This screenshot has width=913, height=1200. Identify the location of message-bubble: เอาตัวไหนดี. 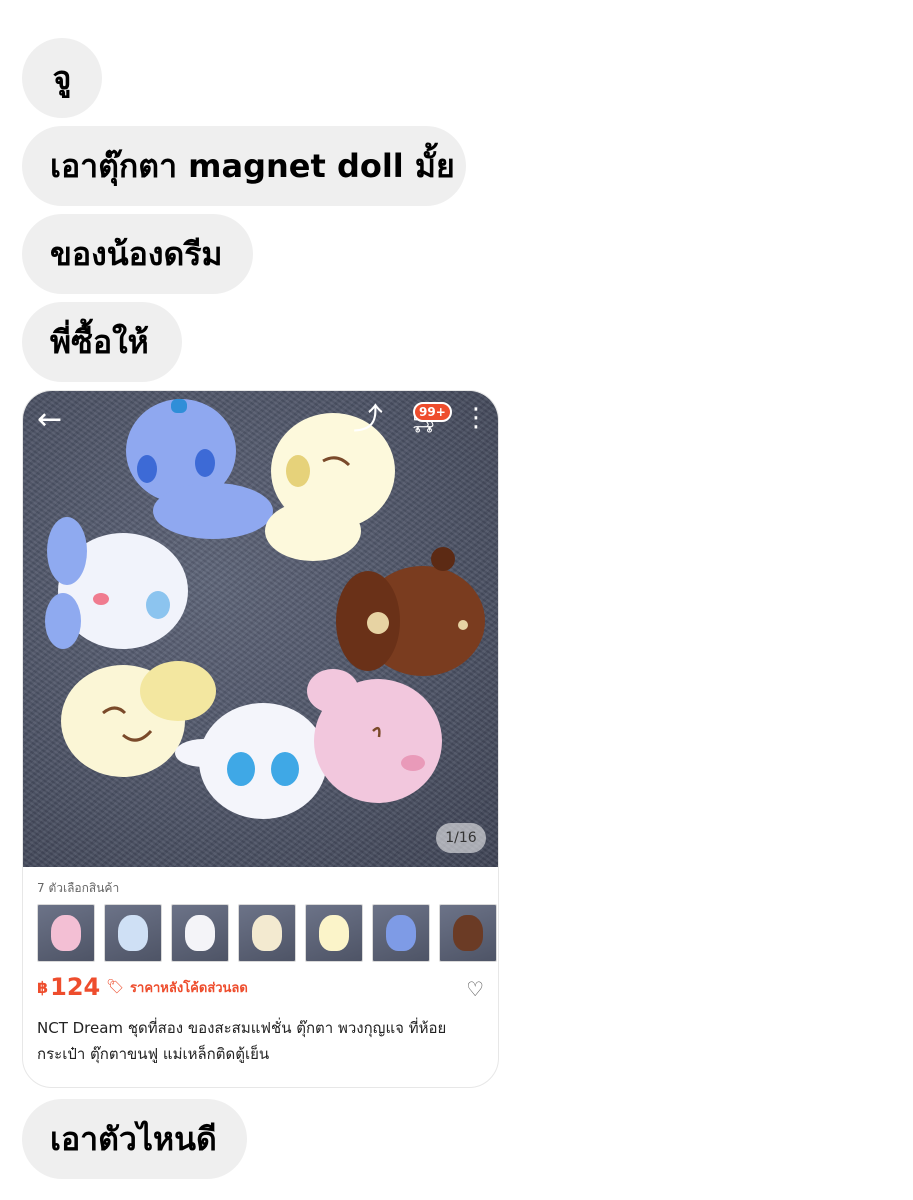
(134, 1139).